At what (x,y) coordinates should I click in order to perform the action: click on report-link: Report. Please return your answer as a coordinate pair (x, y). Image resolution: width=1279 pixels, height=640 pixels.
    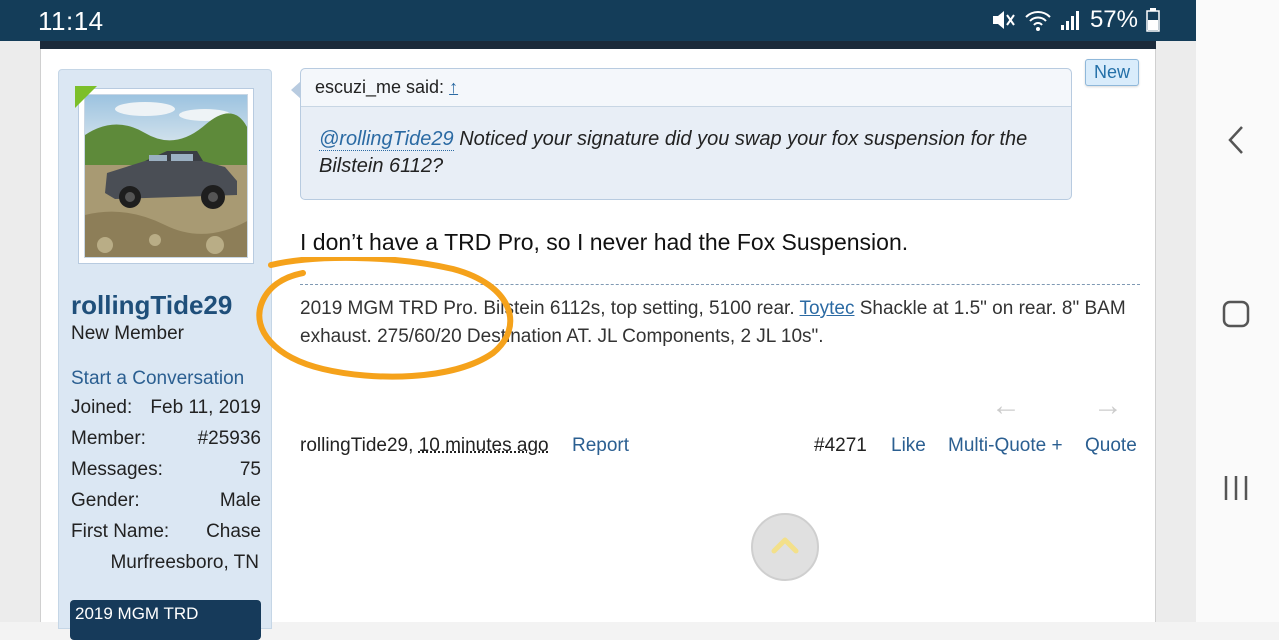
    Looking at the image, I should click on (600, 446).